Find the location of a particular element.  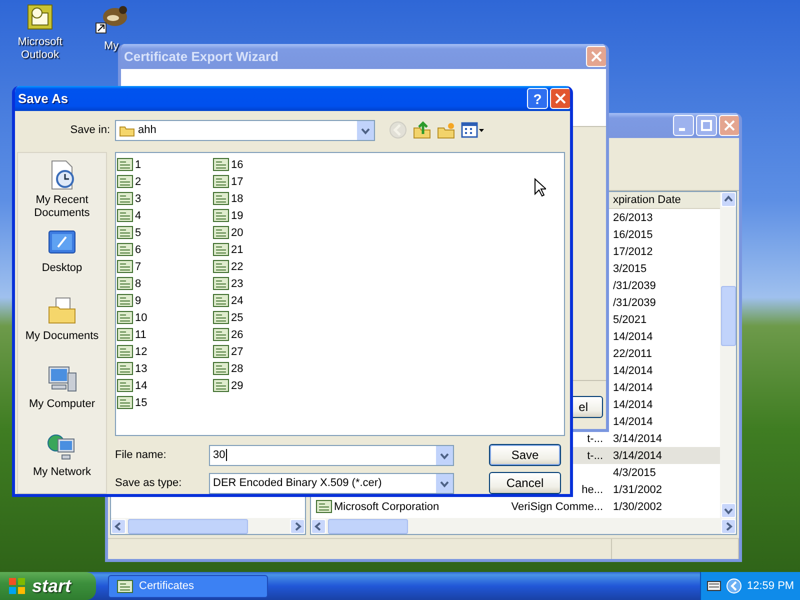

maximize-icon is located at coordinates (706, 125).